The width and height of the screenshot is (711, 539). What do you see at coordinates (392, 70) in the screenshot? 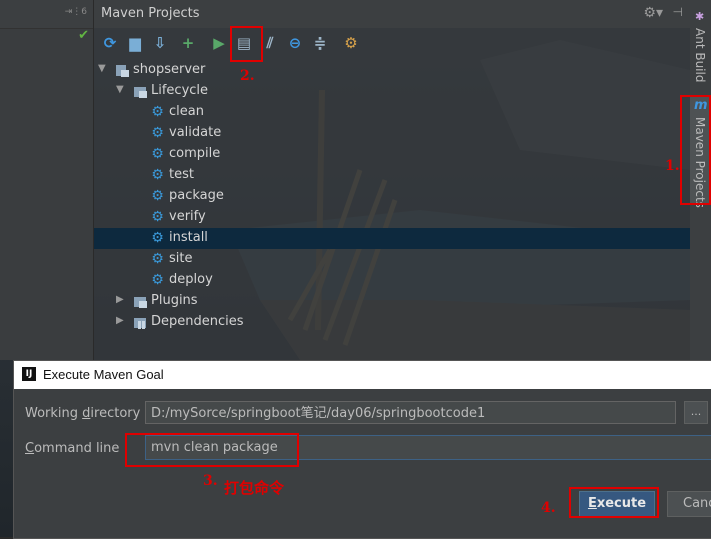
I see `tree-item-project: ▼ shopserver` at bounding box center [392, 70].